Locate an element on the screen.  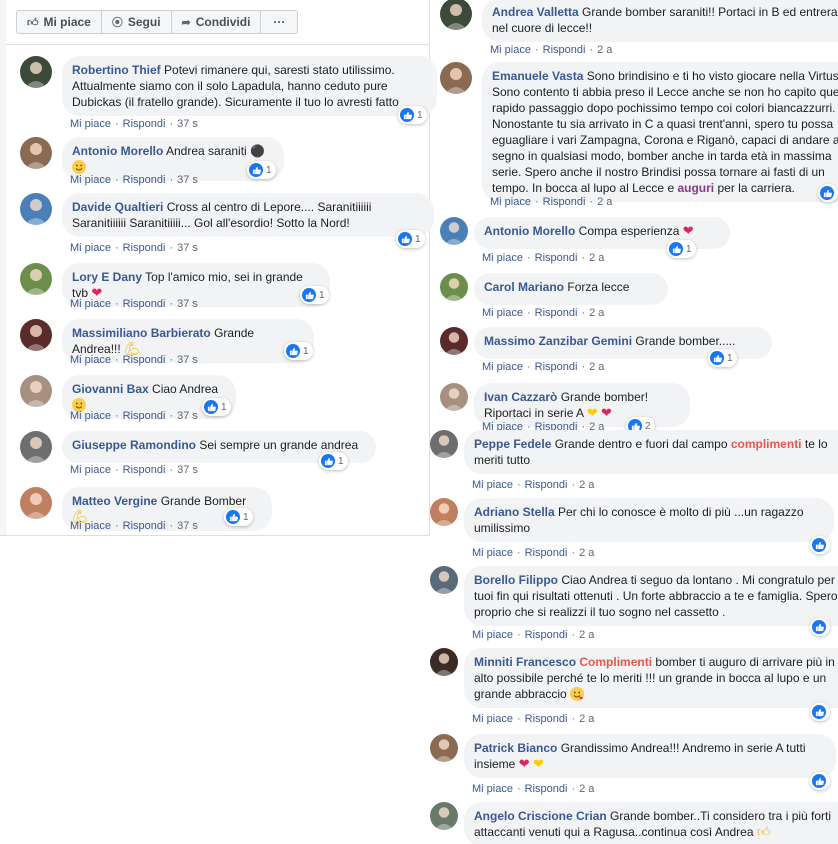
comment-author: Peppe Fedele is located at coordinates (512, 444).